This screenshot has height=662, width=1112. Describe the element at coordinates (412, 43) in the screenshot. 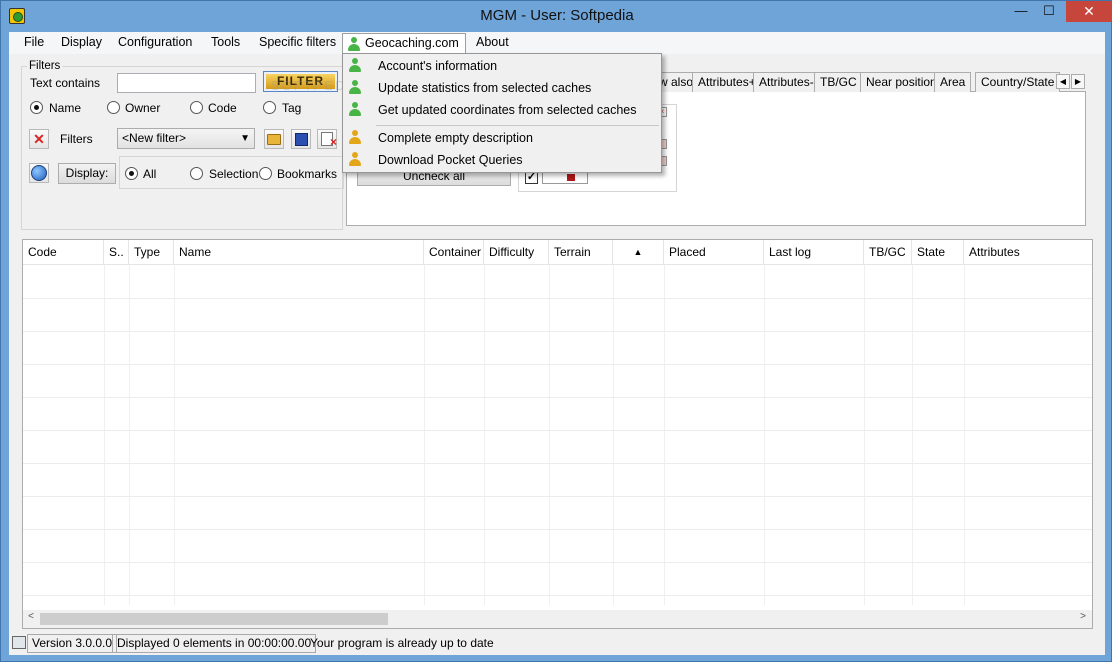

I see `menu-geocaching-label: Geocaching.com` at that location.